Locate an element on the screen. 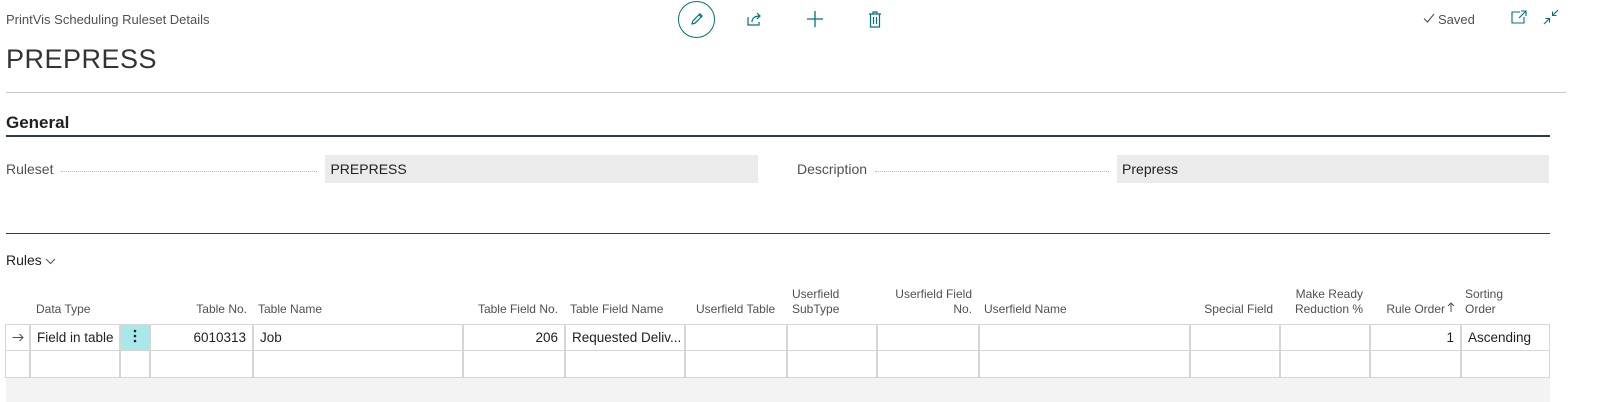  arrow-right-icon is located at coordinates (18, 337).